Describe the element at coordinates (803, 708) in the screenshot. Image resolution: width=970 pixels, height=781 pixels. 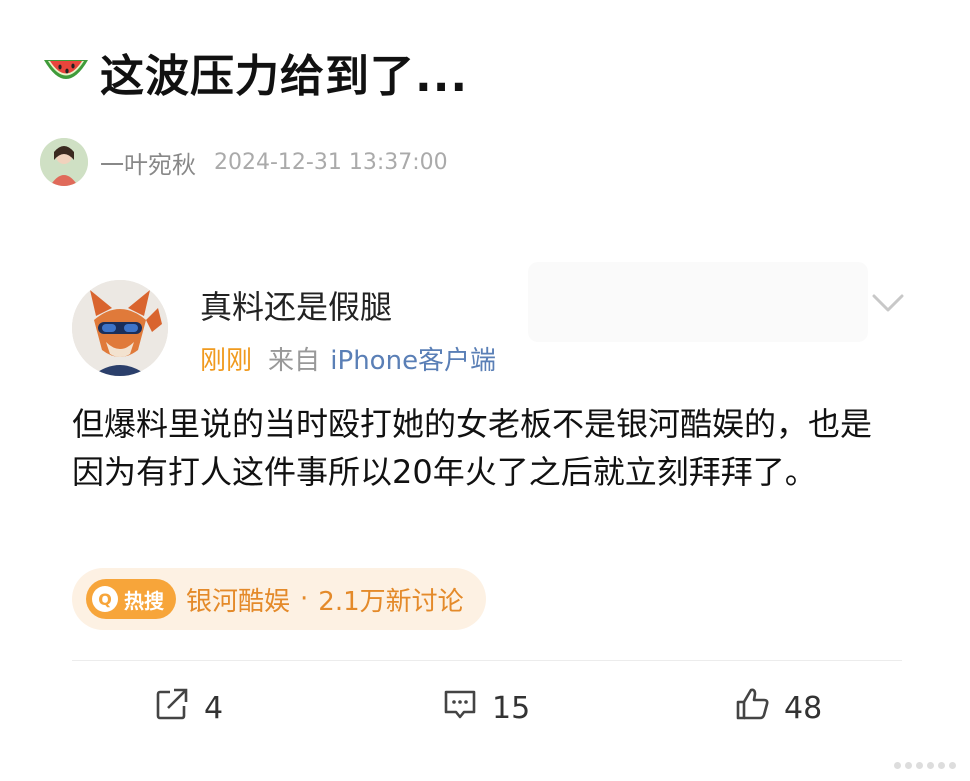
I see `like-count: 48` at that location.